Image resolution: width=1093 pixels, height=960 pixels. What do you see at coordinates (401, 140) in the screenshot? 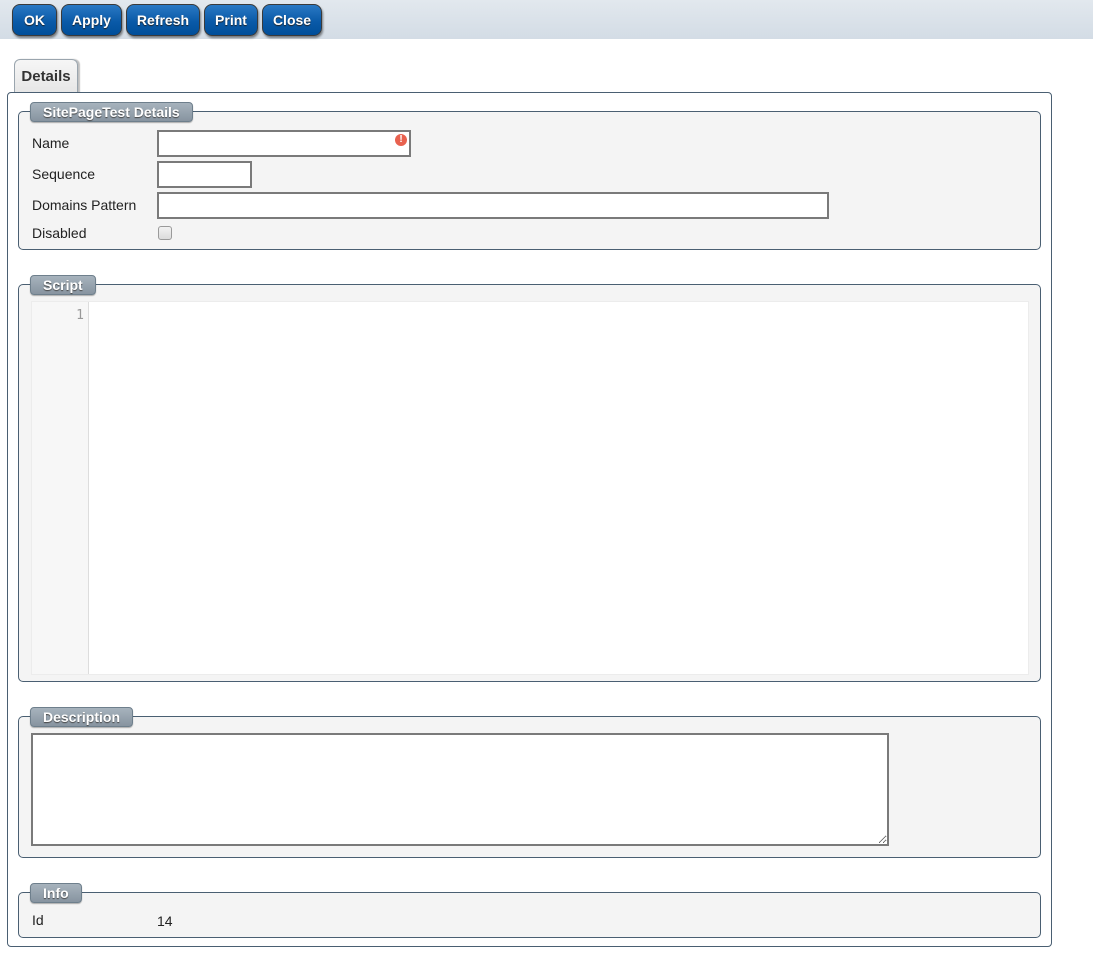
I see `error-icon: !` at bounding box center [401, 140].